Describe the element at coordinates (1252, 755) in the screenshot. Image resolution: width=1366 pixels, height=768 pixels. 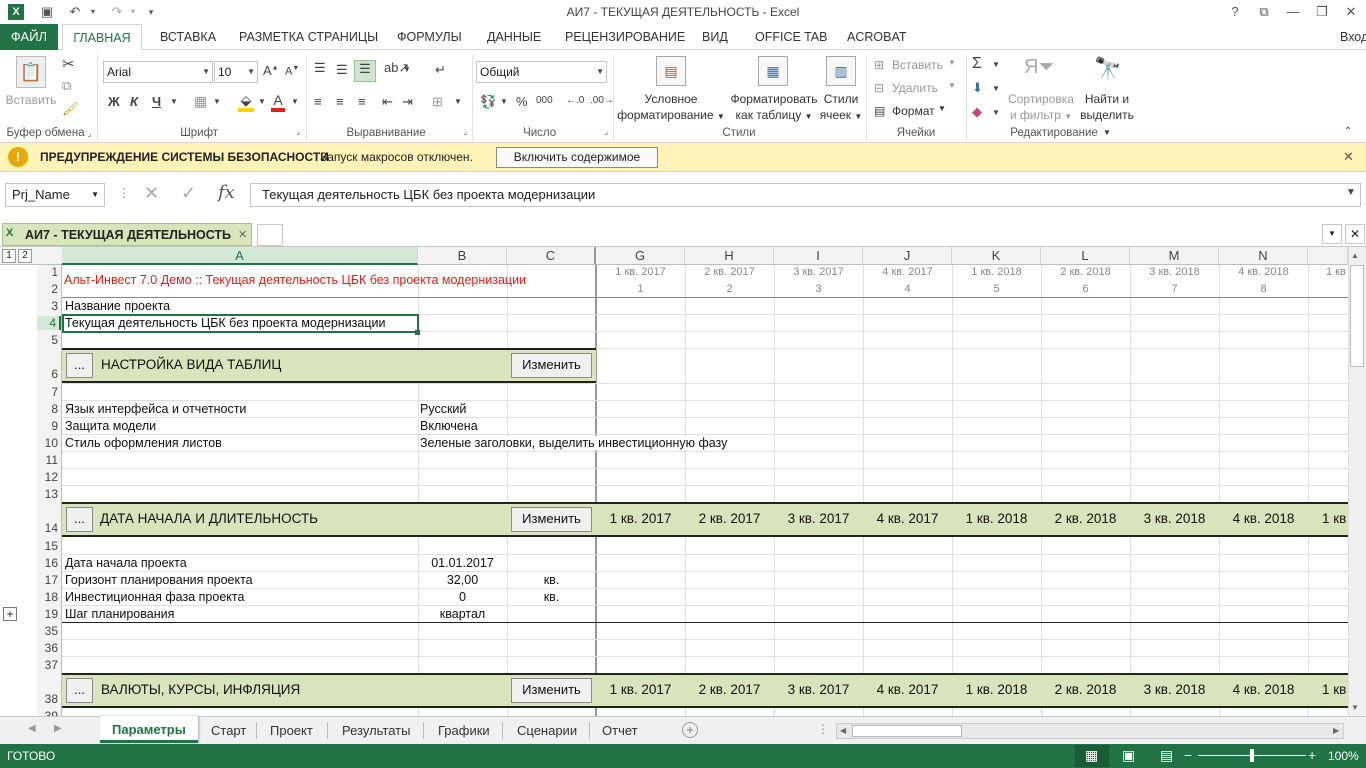
I see `zoom-slider-thumb` at that location.